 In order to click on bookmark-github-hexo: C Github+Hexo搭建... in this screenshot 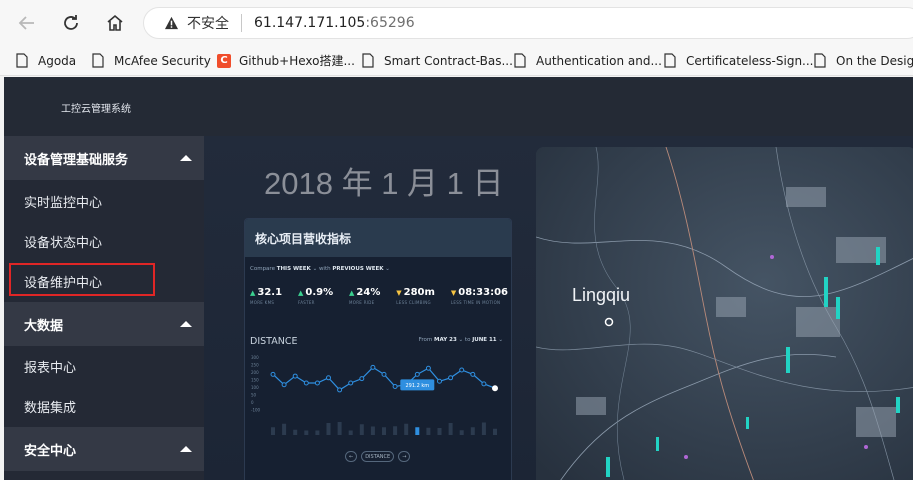, I will do `click(286, 60)`.